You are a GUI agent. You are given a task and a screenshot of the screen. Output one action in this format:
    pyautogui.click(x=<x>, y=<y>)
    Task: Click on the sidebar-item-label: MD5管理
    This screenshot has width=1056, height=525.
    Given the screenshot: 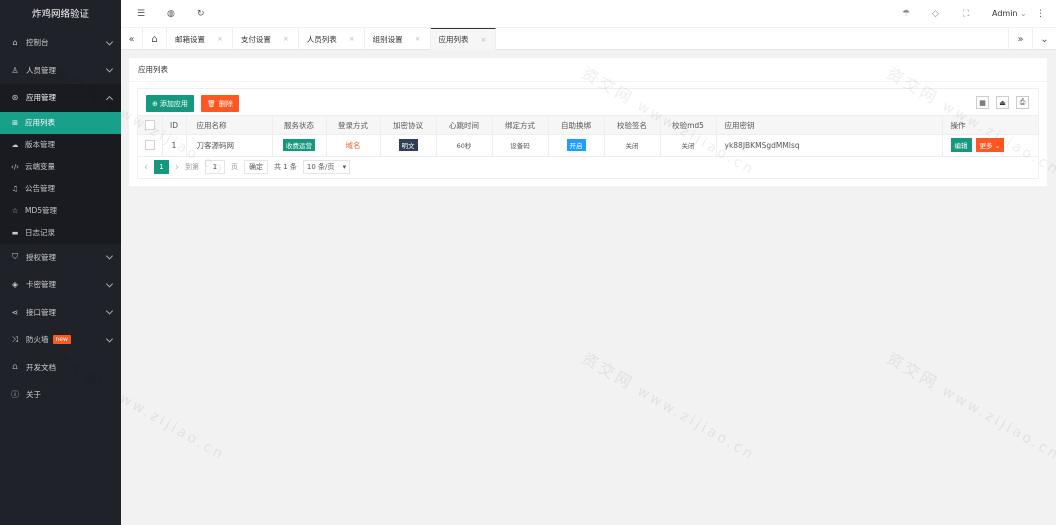 What is the action you would take?
    pyautogui.click(x=41, y=210)
    